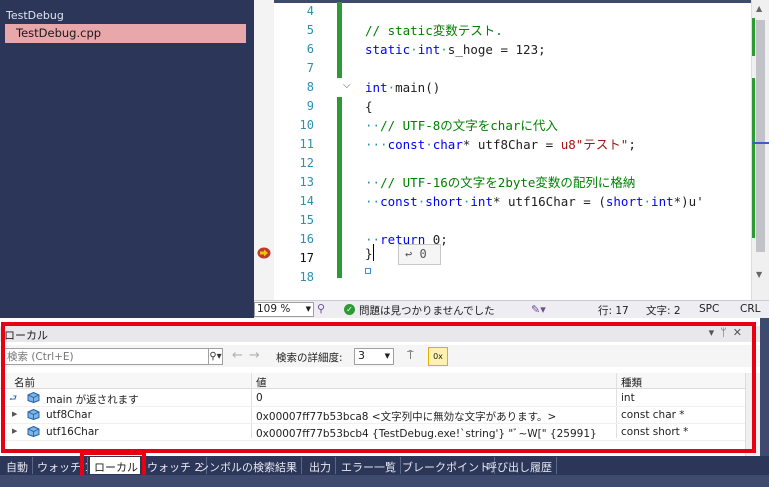 This screenshot has width=769, height=487. What do you see at coordinates (446, 465) in the screenshot?
I see `tab-breakpoints: ブレークポイント` at bounding box center [446, 465].